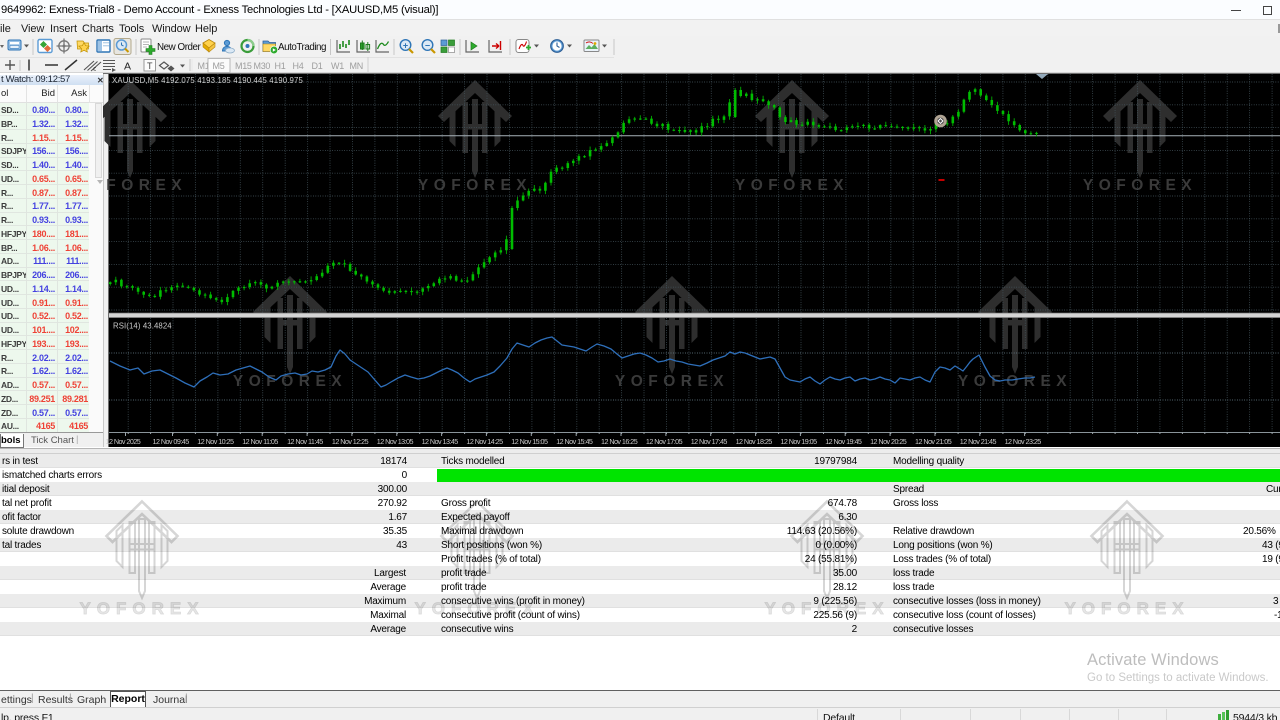 This screenshot has height=720, width=1280. I want to click on svg-text: 12 Nov 16:25, so click(619, 441).